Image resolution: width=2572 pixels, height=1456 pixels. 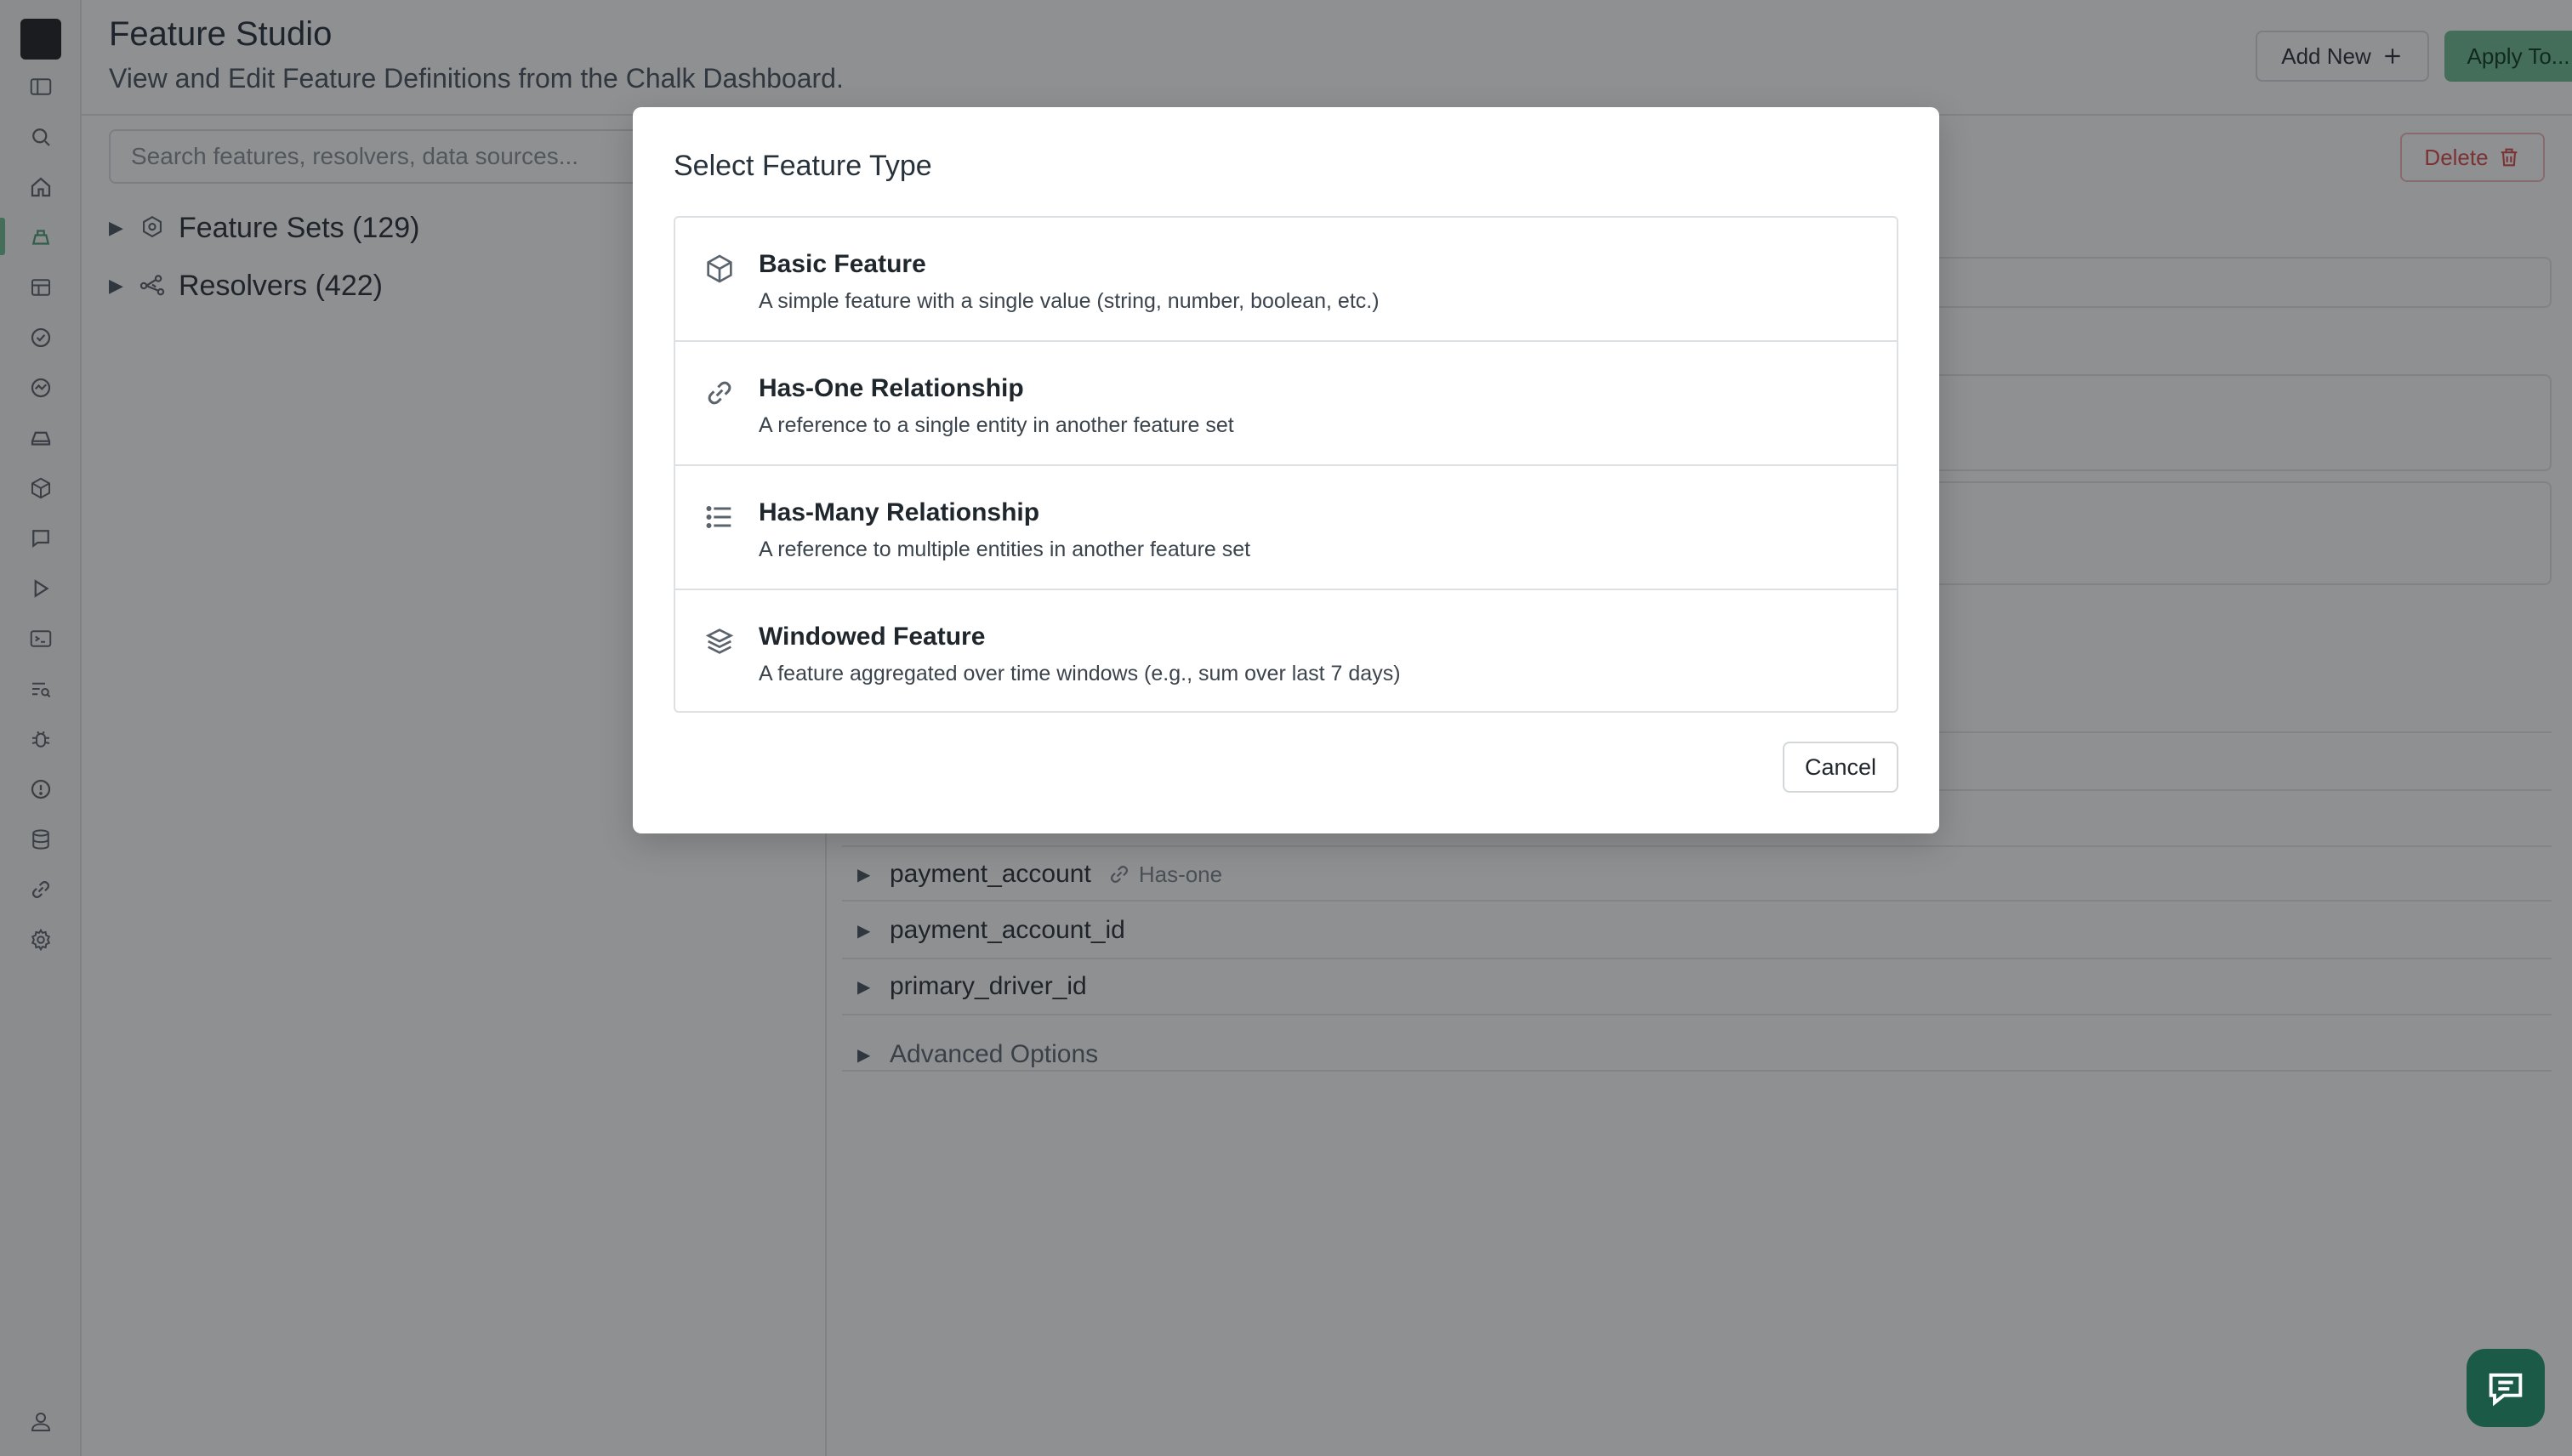 I want to click on cancel-button: Cancel, so click(x=1841, y=767).